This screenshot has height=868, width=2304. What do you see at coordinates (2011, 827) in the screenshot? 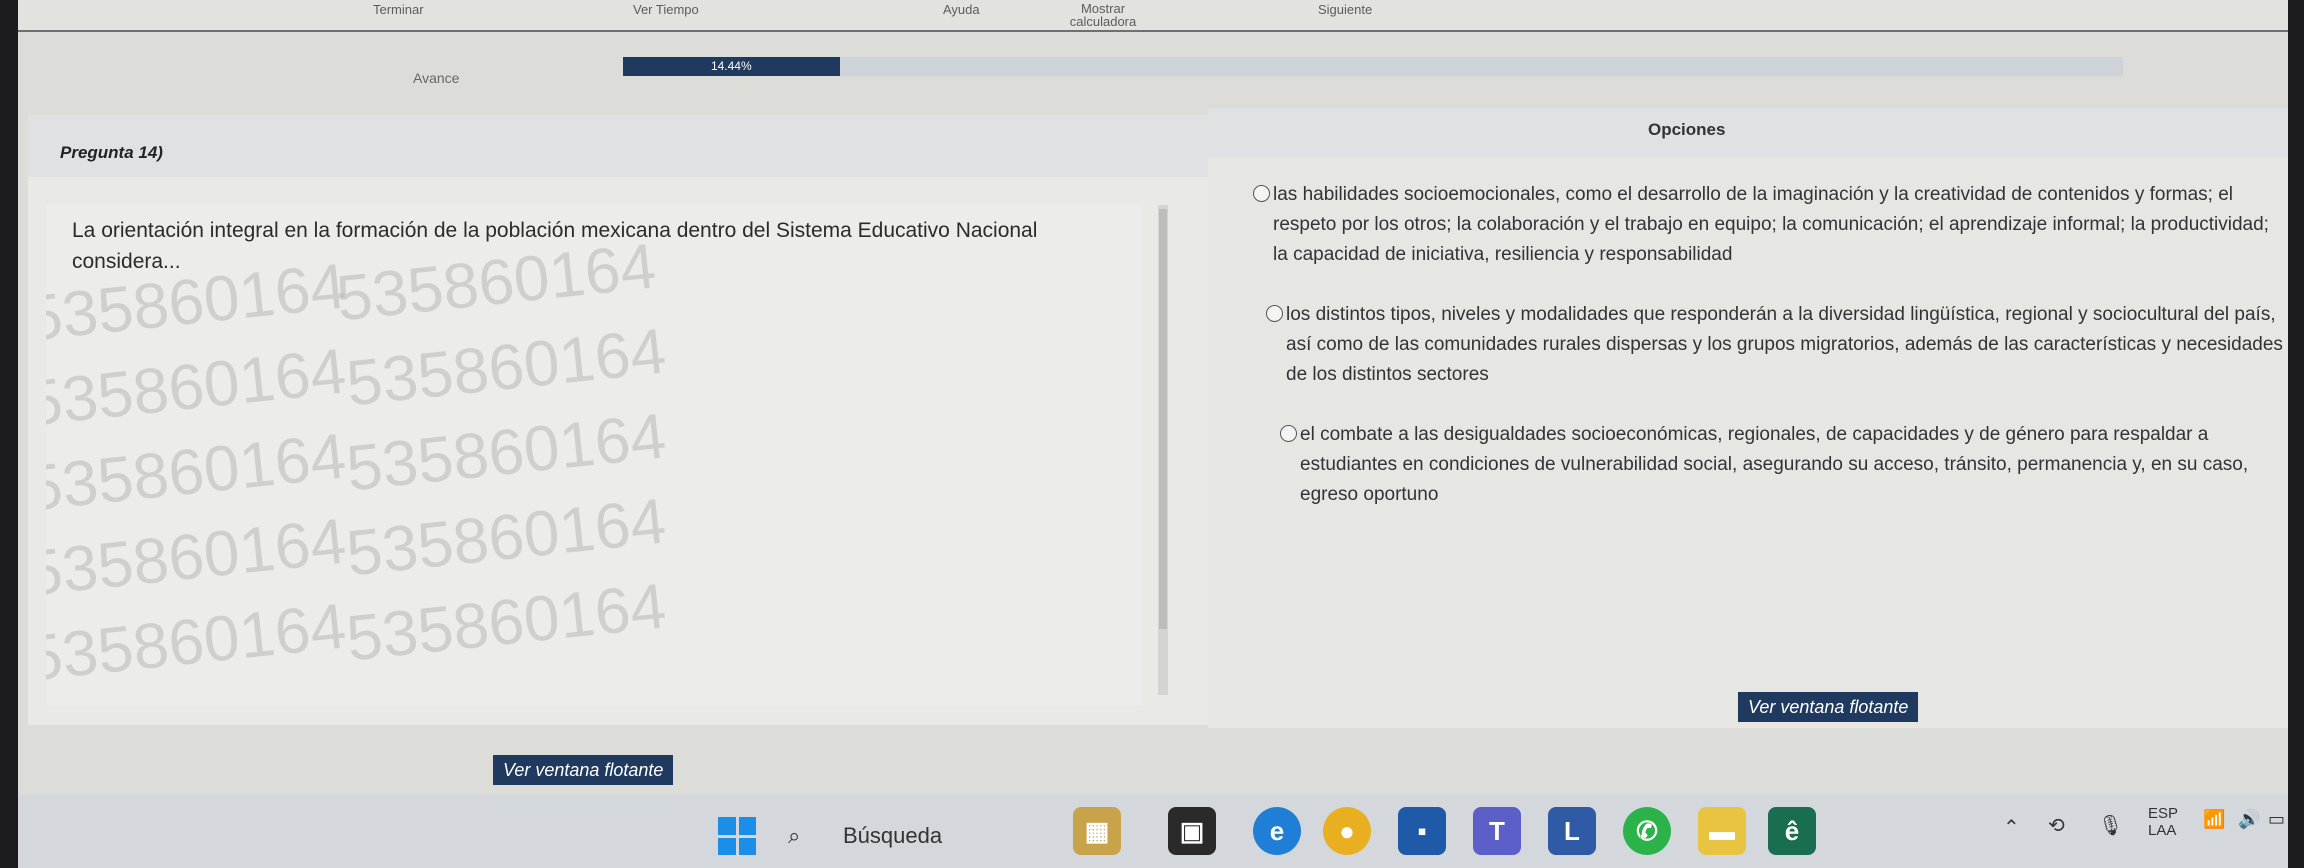
I see `chevron-up-icon: ⌃` at bounding box center [2011, 827].